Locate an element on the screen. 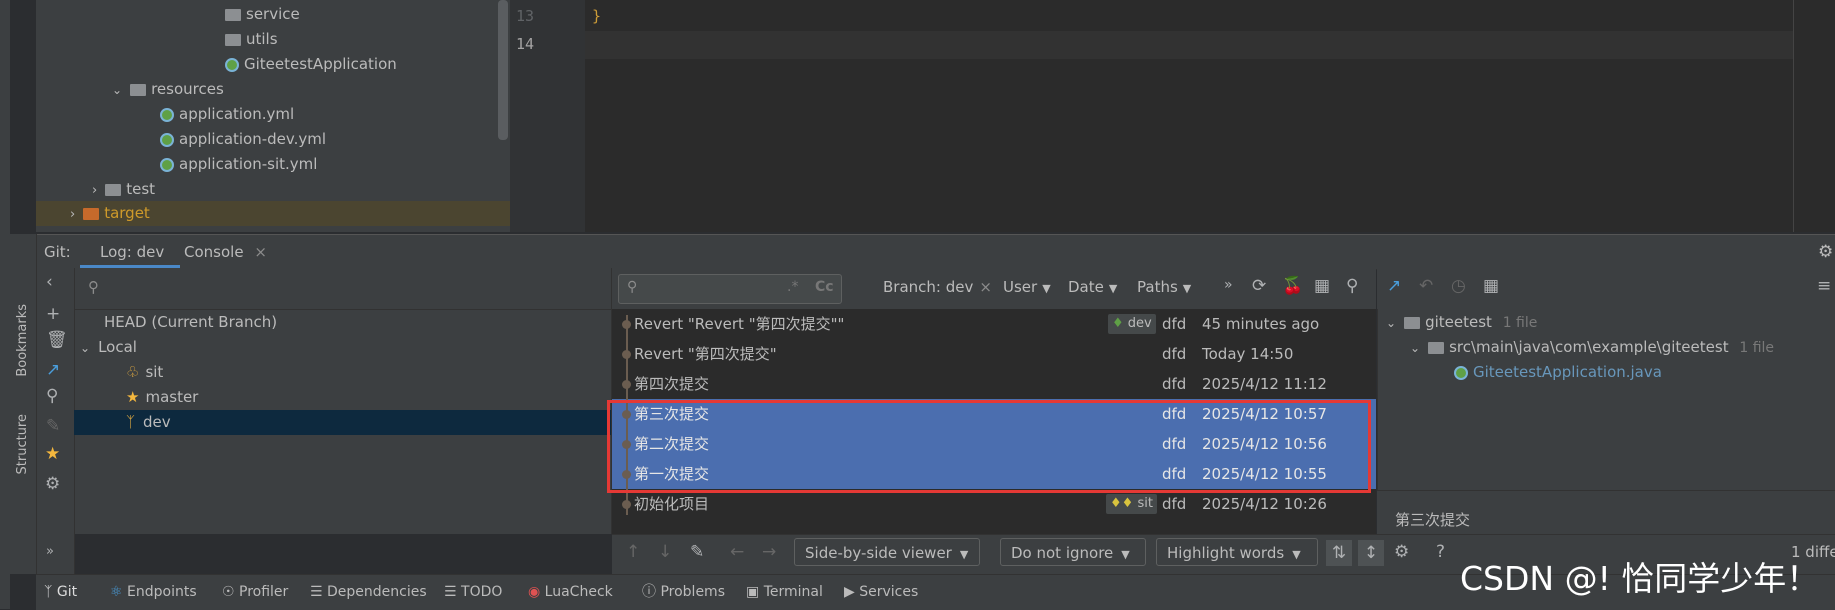 This screenshot has height=610, width=1835. project-scrollbar is located at coordinates (503, 70).